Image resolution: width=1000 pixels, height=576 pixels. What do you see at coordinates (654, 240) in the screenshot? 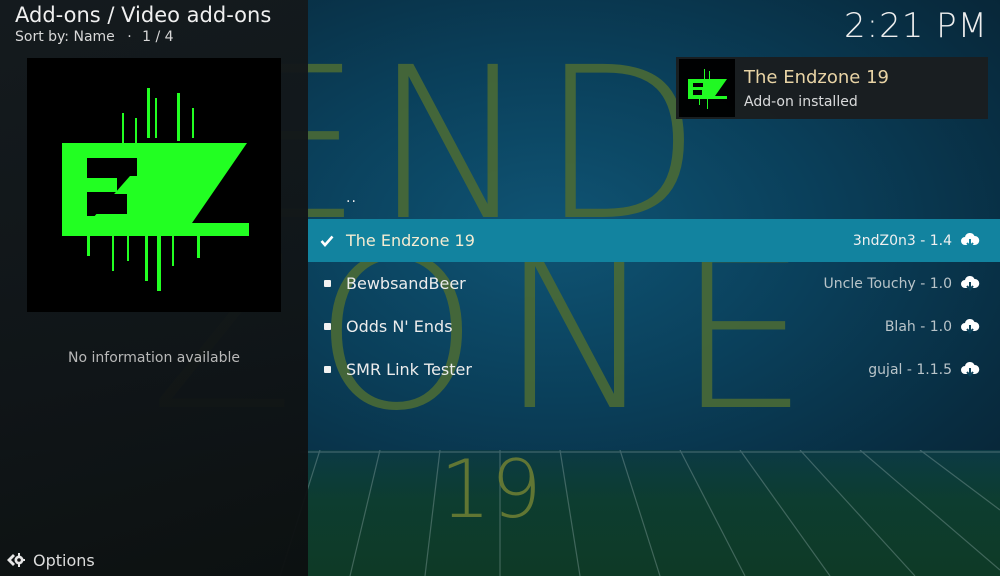
I see `list-item: The Endzone 19 3ndZ0n3 - 1.4` at bounding box center [654, 240].